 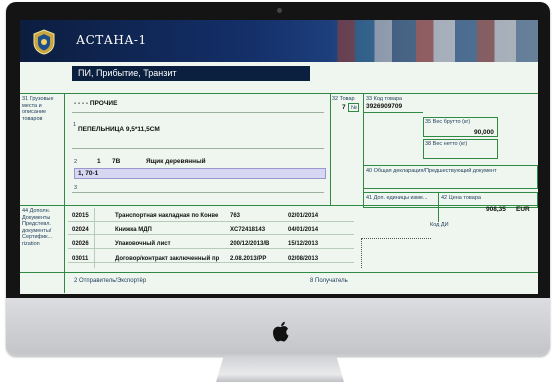 I want to click on monitor-stand, so click(x=280, y=369).